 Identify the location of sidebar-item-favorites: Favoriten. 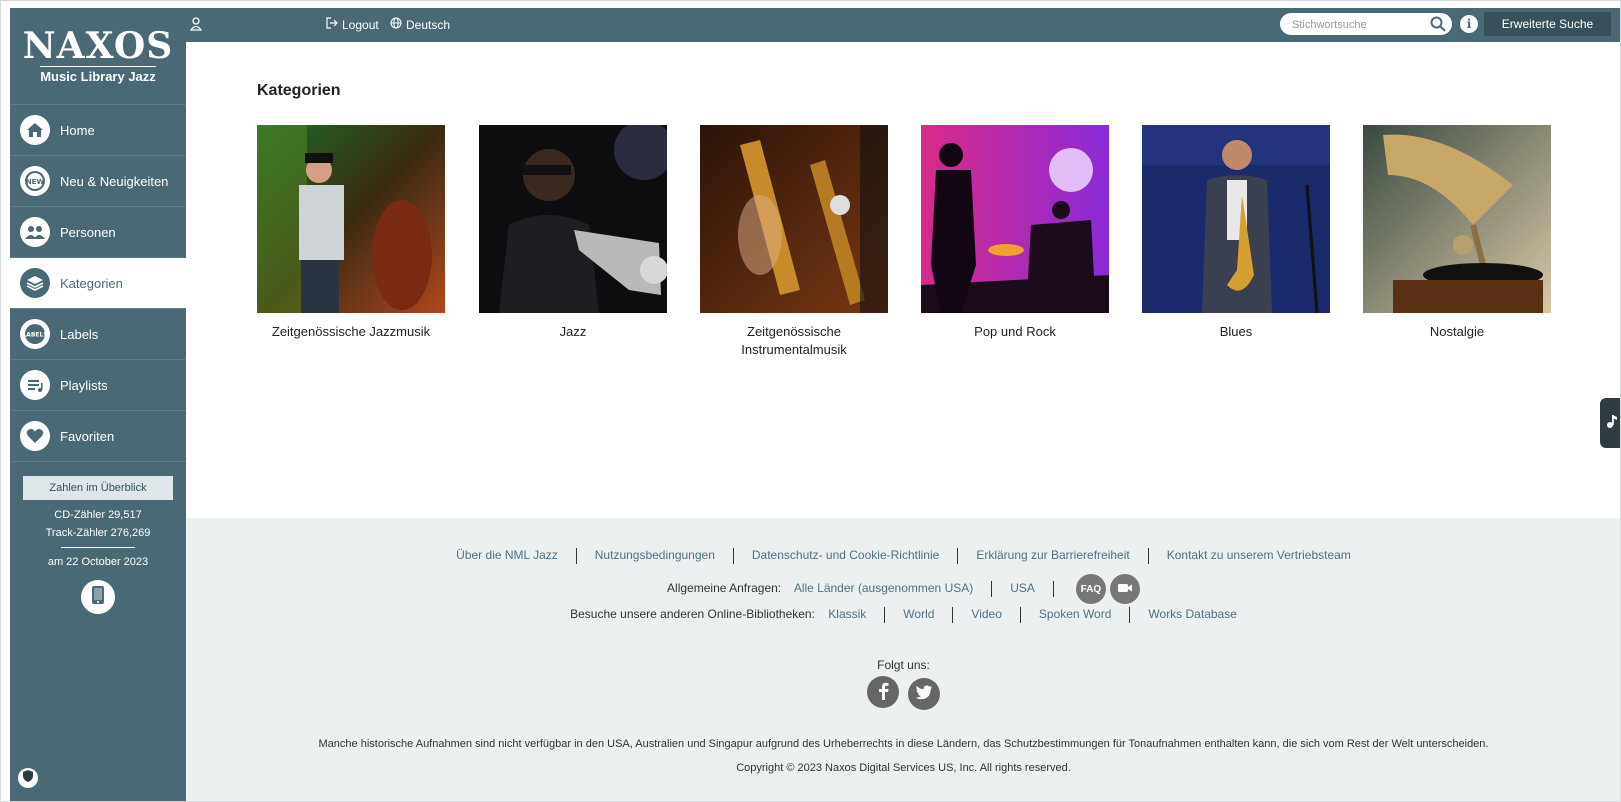
(98, 436).